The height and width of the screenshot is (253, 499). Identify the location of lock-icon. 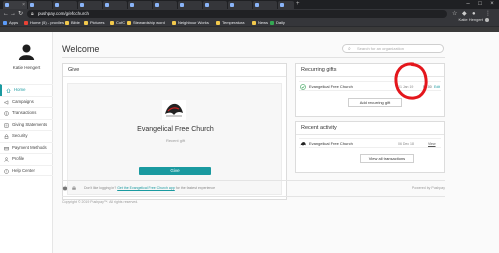
(6, 136).